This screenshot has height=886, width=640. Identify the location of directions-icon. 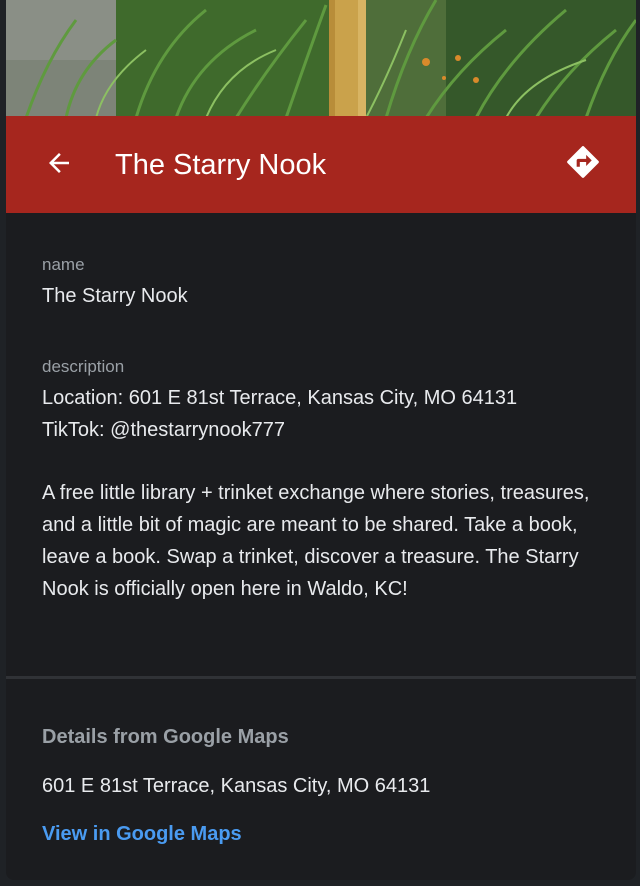
(583, 164).